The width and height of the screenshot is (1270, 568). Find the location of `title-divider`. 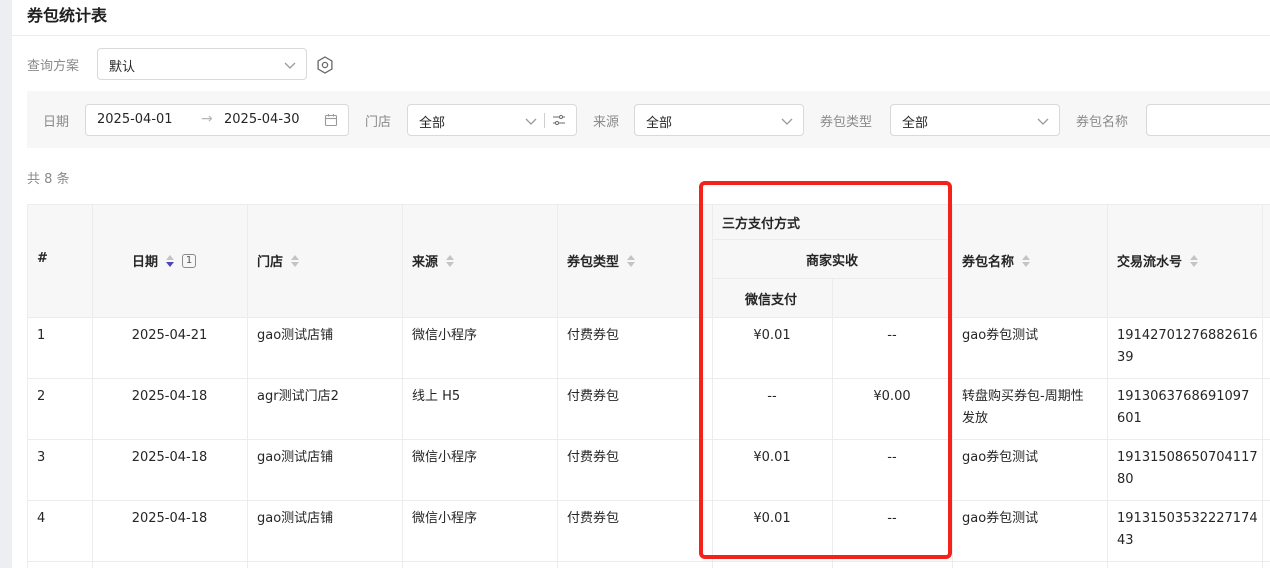

title-divider is located at coordinates (641, 35).